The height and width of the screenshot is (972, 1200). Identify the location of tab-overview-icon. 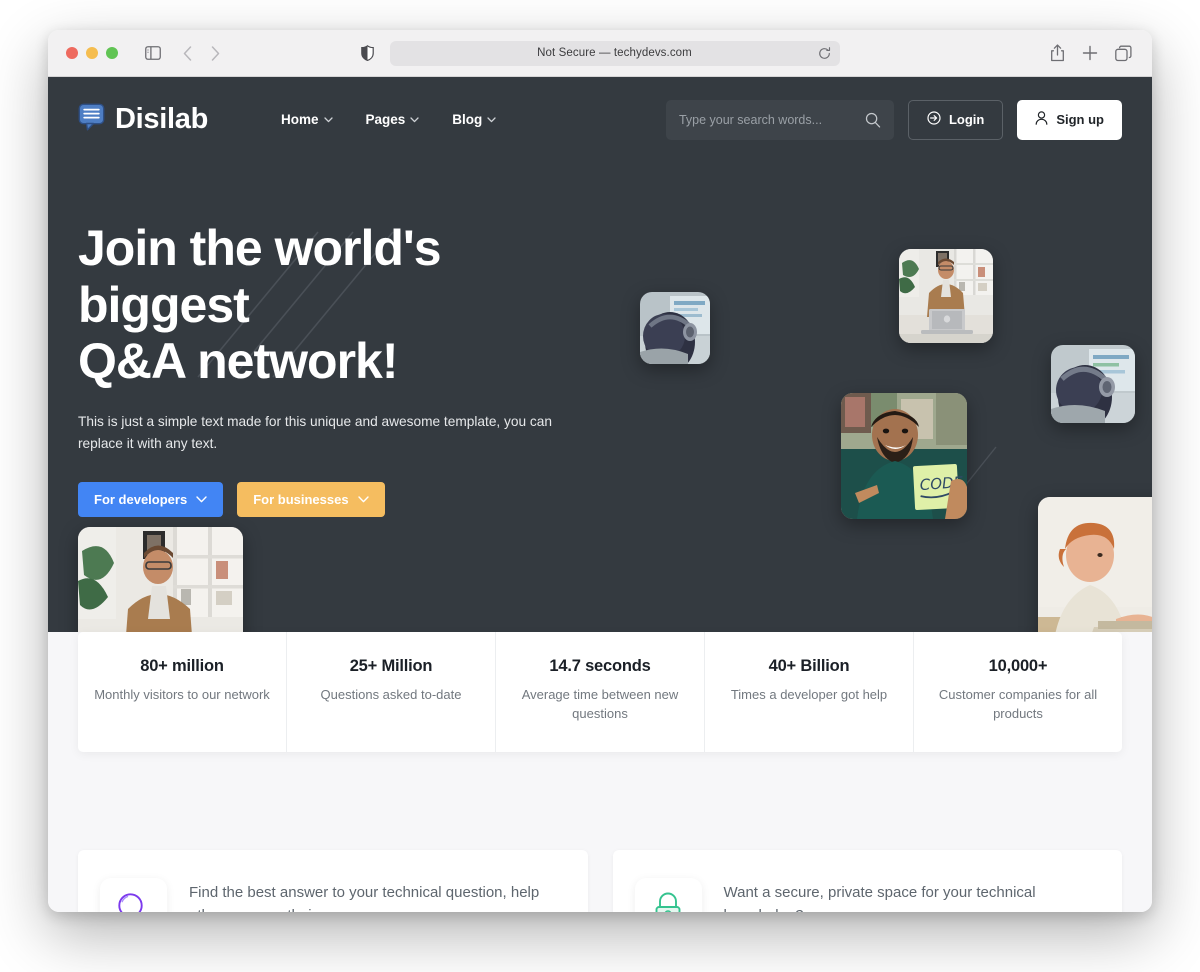
(1123, 53).